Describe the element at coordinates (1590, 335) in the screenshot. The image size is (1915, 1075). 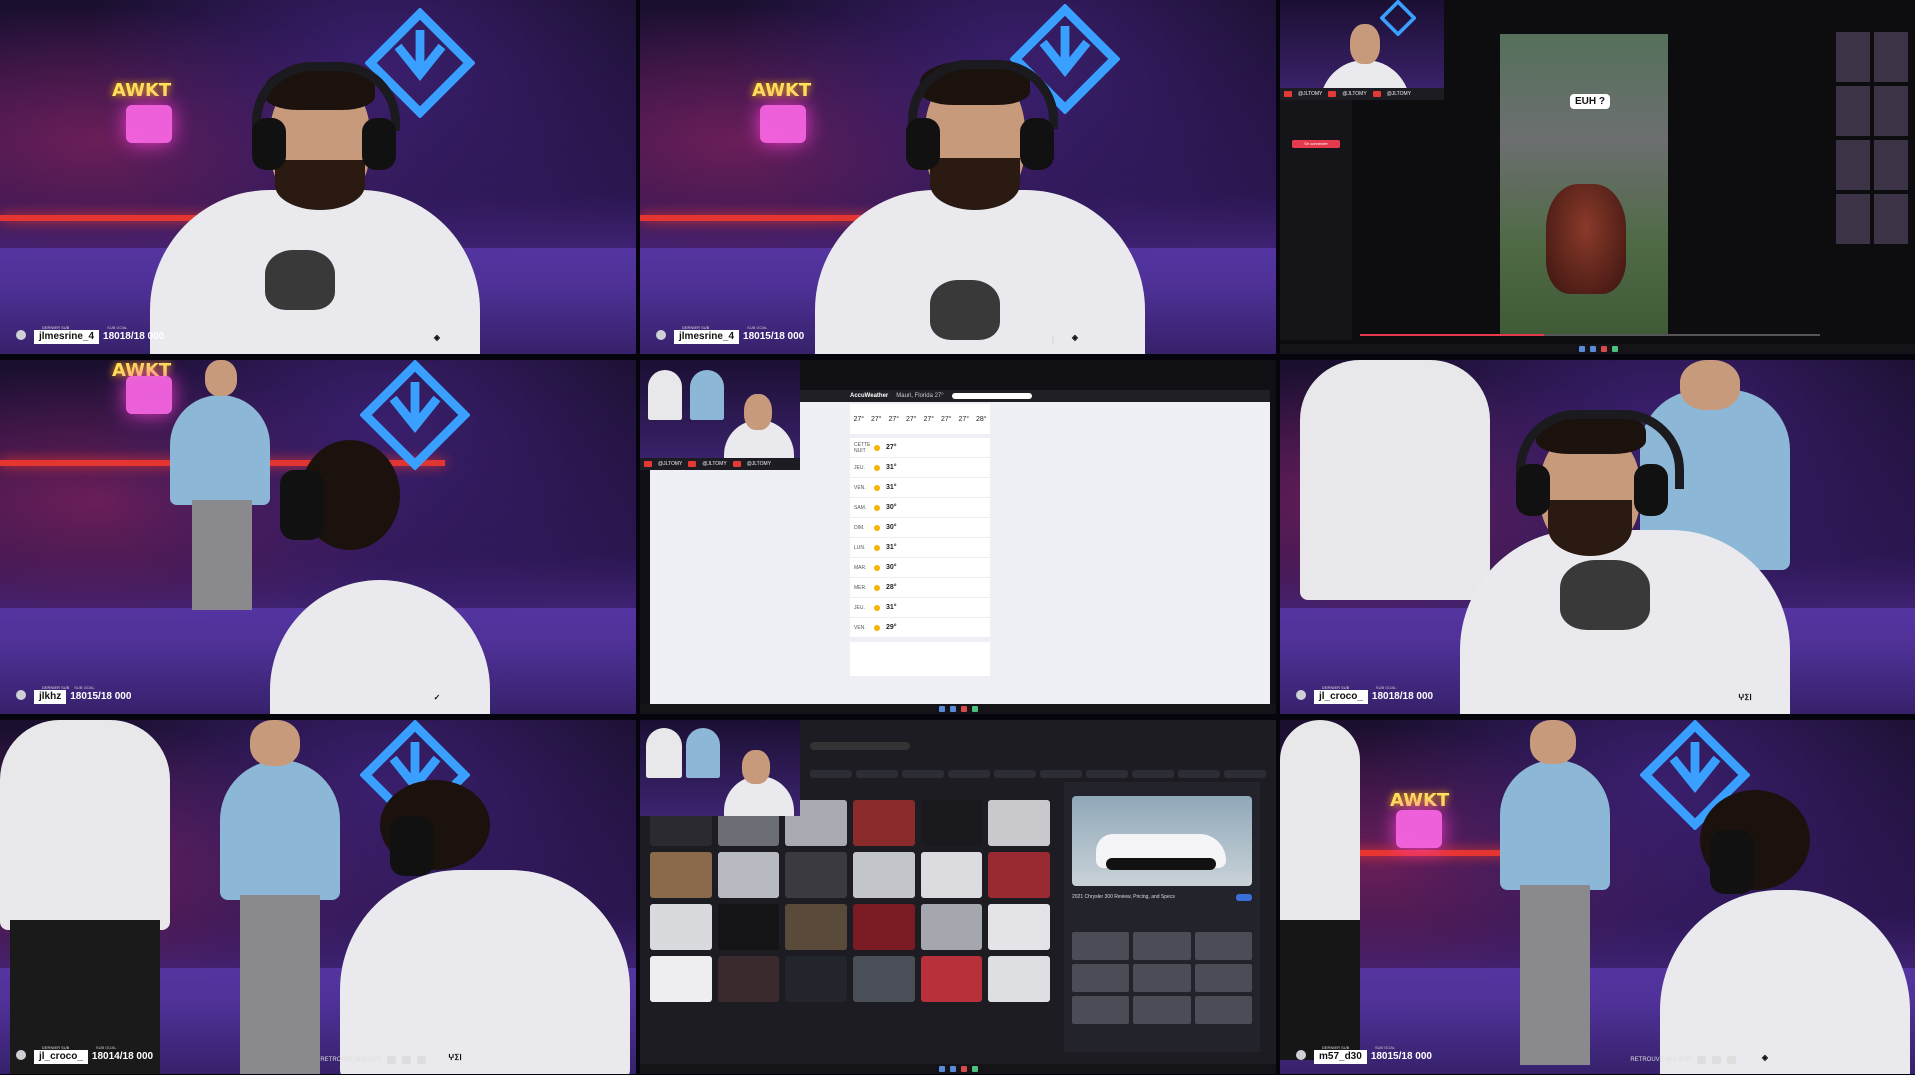
I see `video-scrubber` at that location.